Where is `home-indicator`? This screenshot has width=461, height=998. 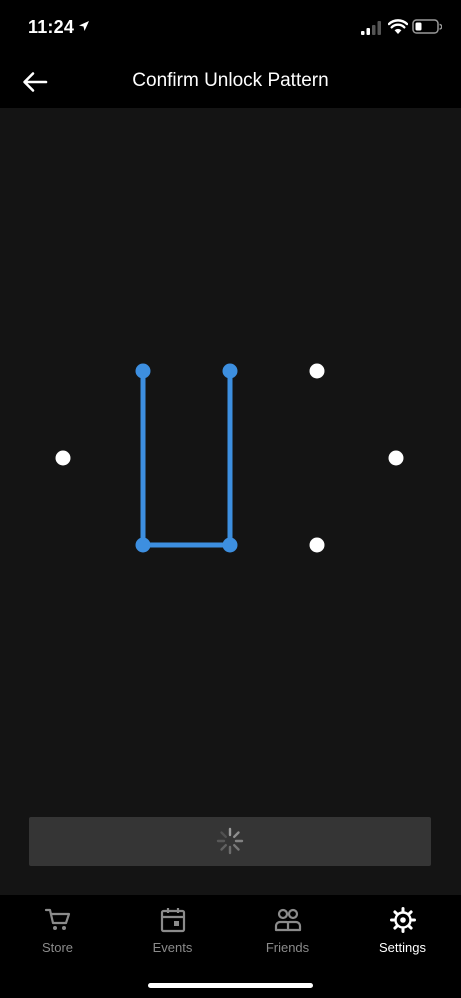 home-indicator is located at coordinates (230, 985).